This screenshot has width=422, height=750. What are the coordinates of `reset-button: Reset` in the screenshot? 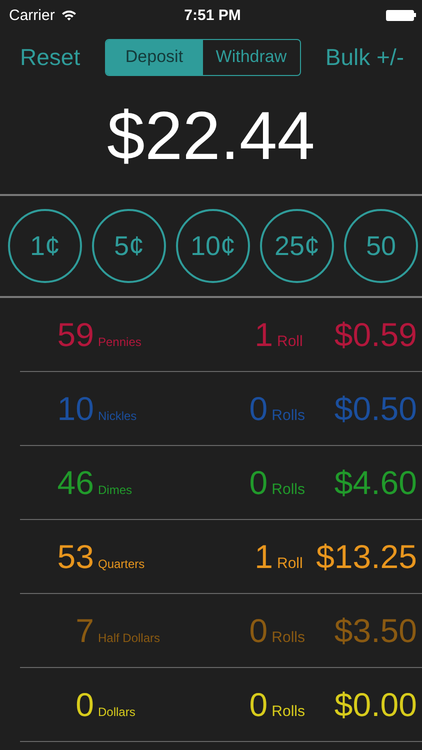 It's located at (50, 57).